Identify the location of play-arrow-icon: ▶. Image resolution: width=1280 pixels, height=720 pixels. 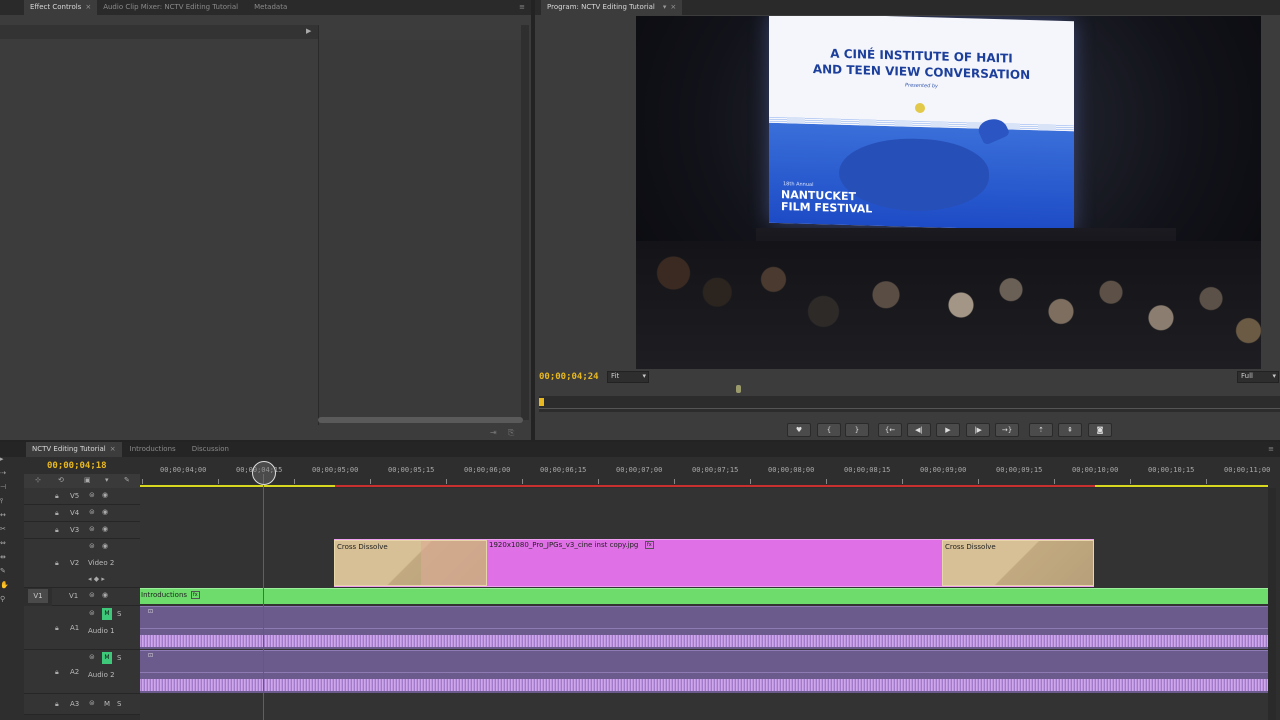
(308, 31).